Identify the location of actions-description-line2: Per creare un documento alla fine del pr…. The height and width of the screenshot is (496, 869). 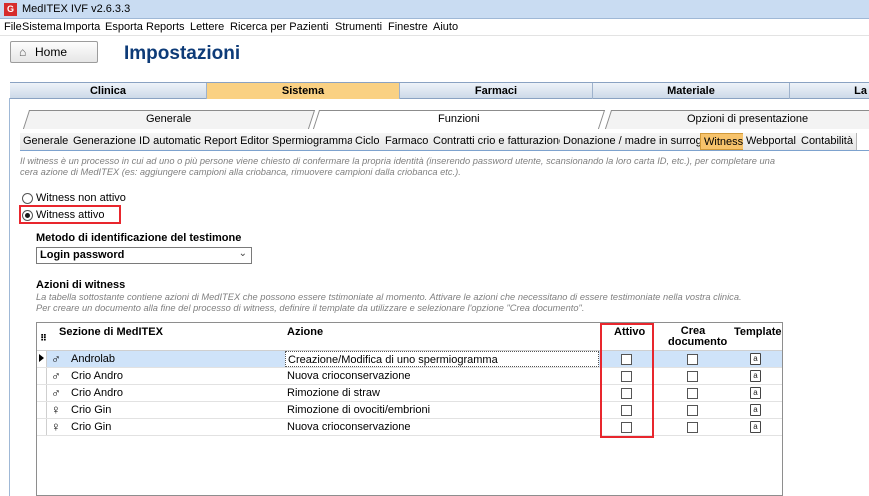
(310, 308).